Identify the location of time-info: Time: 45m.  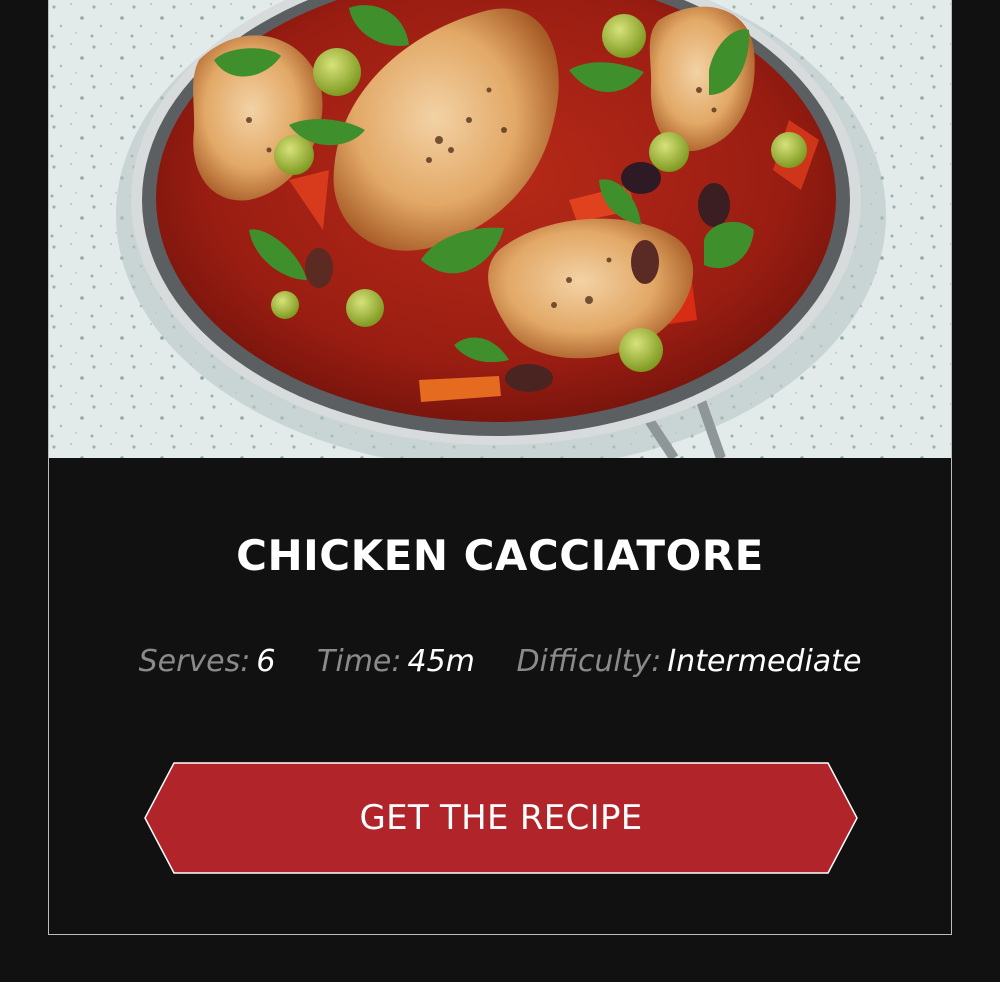
(396, 662).